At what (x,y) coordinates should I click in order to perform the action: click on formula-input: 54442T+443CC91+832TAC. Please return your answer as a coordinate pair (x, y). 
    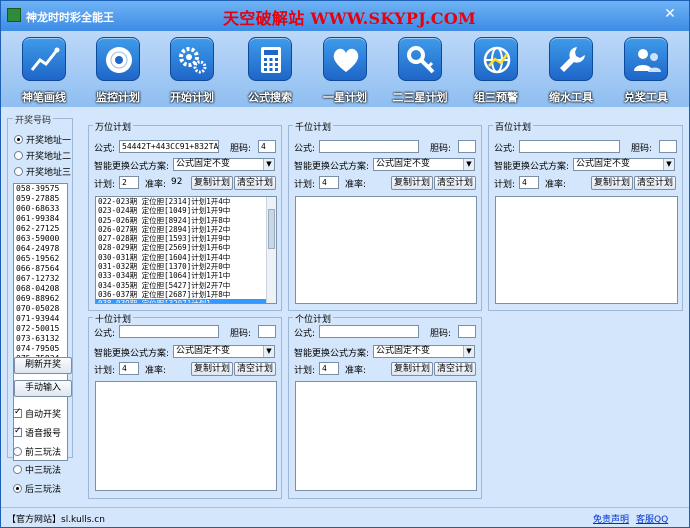
    Looking at the image, I should click on (169, 146).